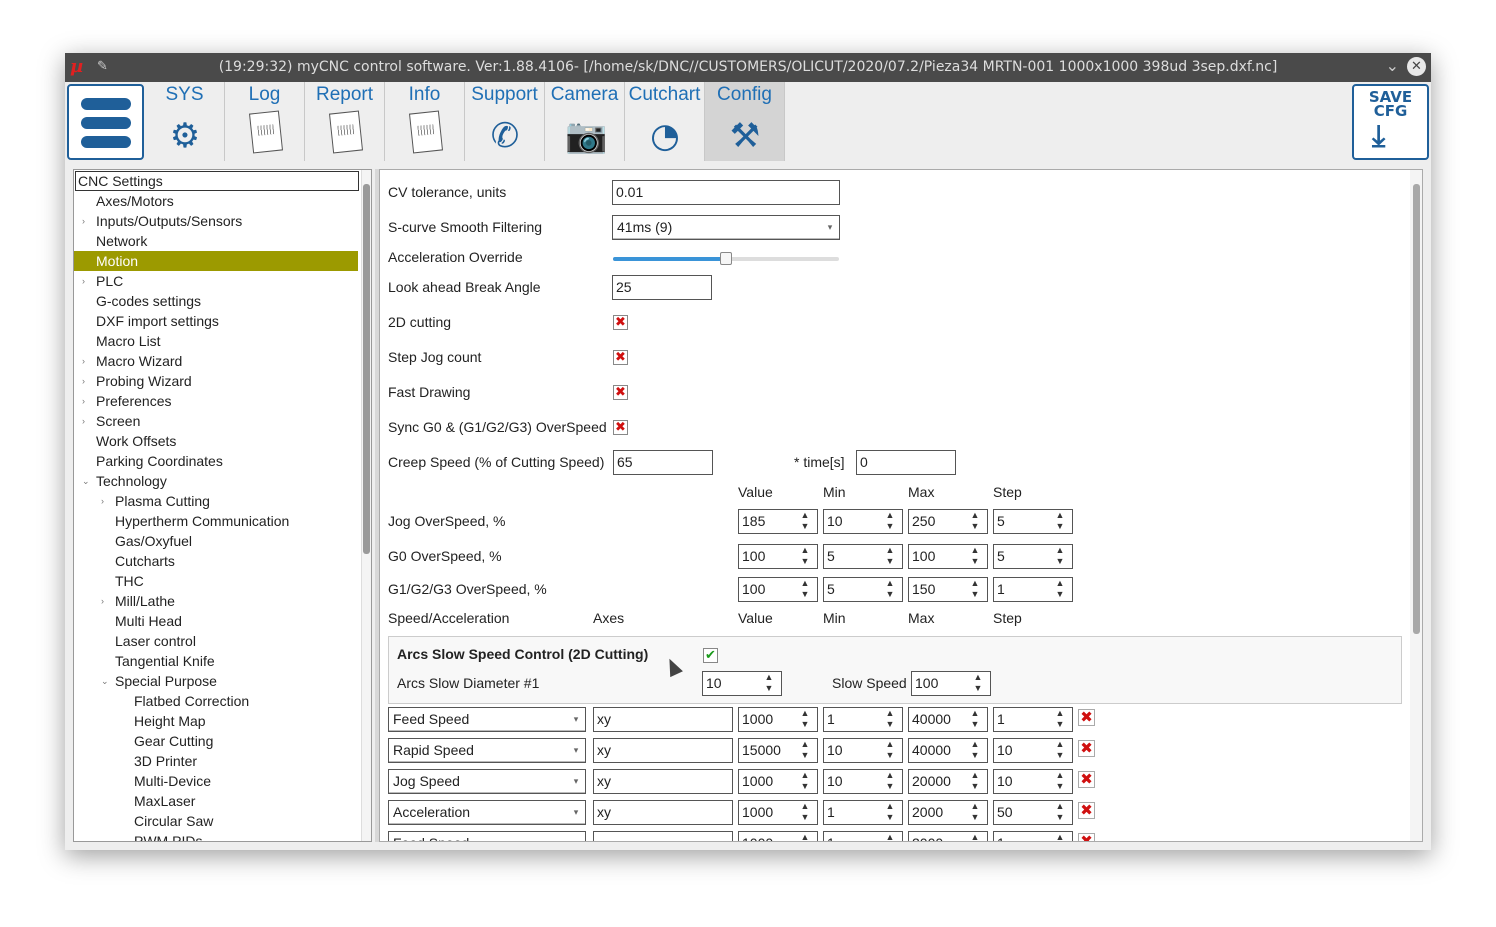 The image size is (1496, 927). Describe the element at coordinates (216, 241) in the screenshot. I see `tree-item-network: Network` at that location.